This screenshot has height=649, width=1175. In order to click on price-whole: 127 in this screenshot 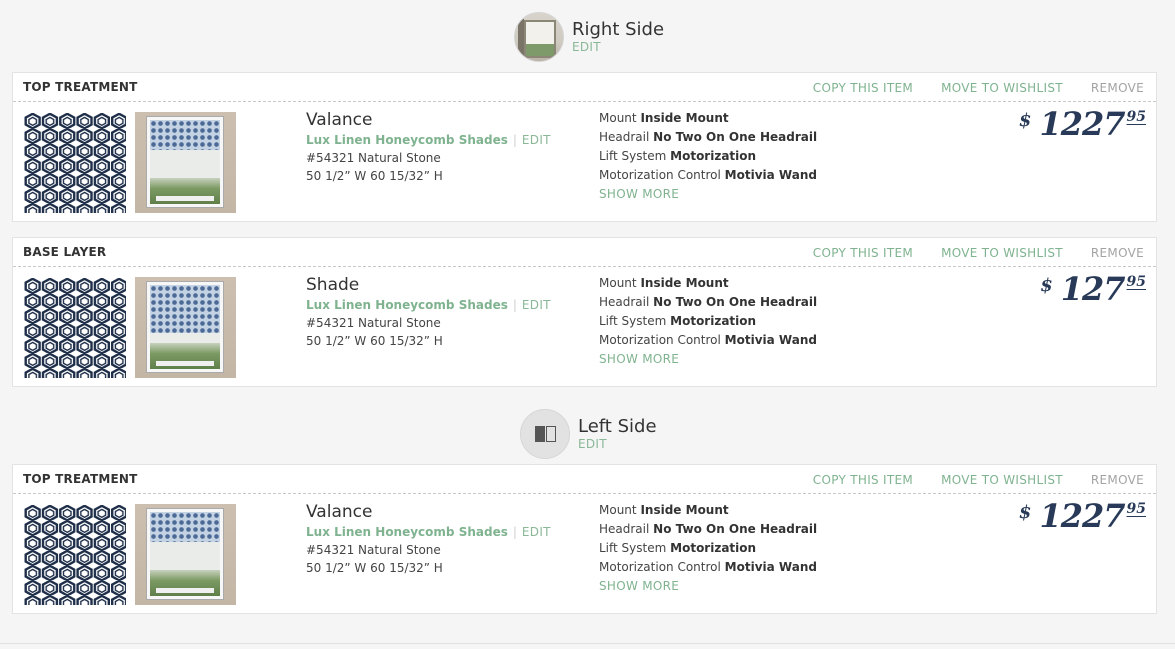, I will do `click(1093, 289)`.